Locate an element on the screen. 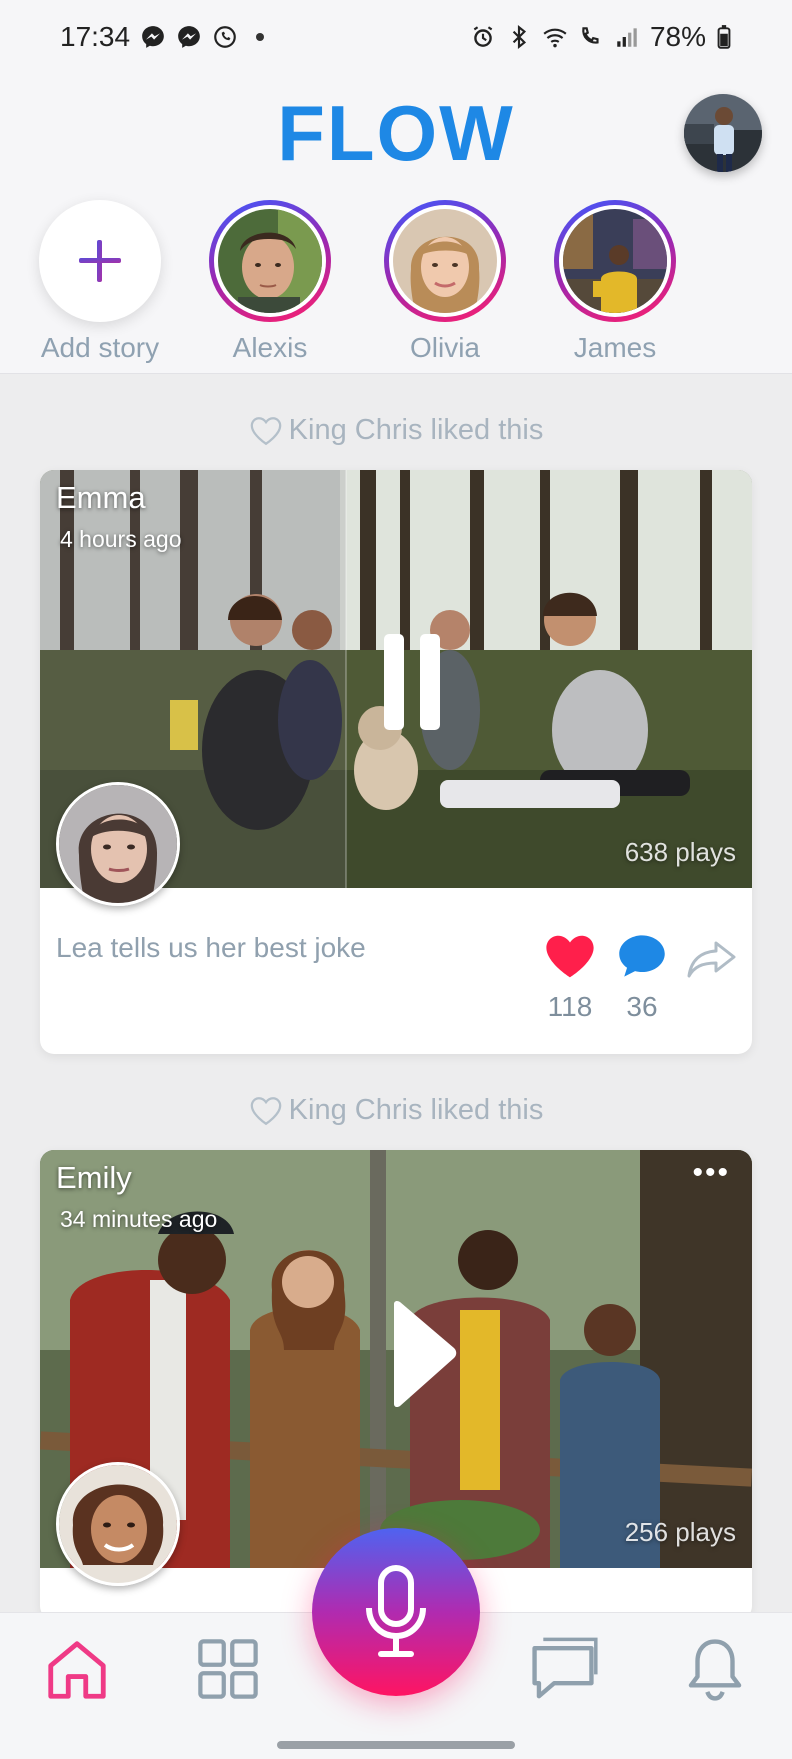 Image resolution: width=792 pixels, height=1759 pixels. add-story: Add story is located at coordinates (100, 282).